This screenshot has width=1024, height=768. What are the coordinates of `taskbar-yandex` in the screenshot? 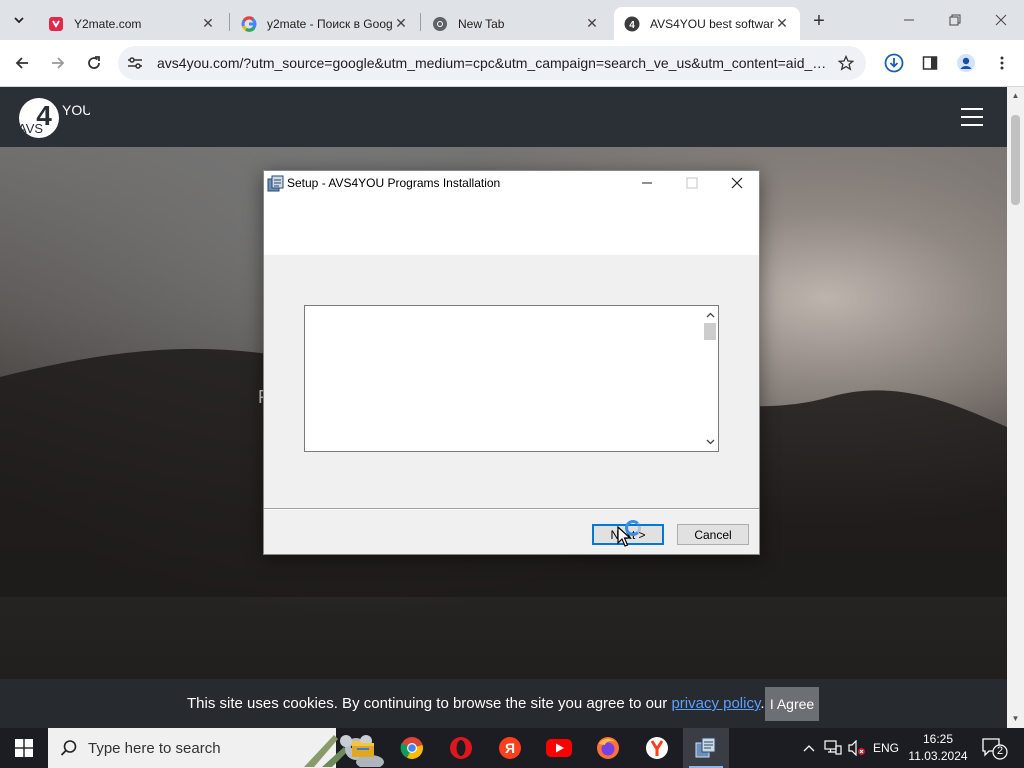 It's located at (657, 748).